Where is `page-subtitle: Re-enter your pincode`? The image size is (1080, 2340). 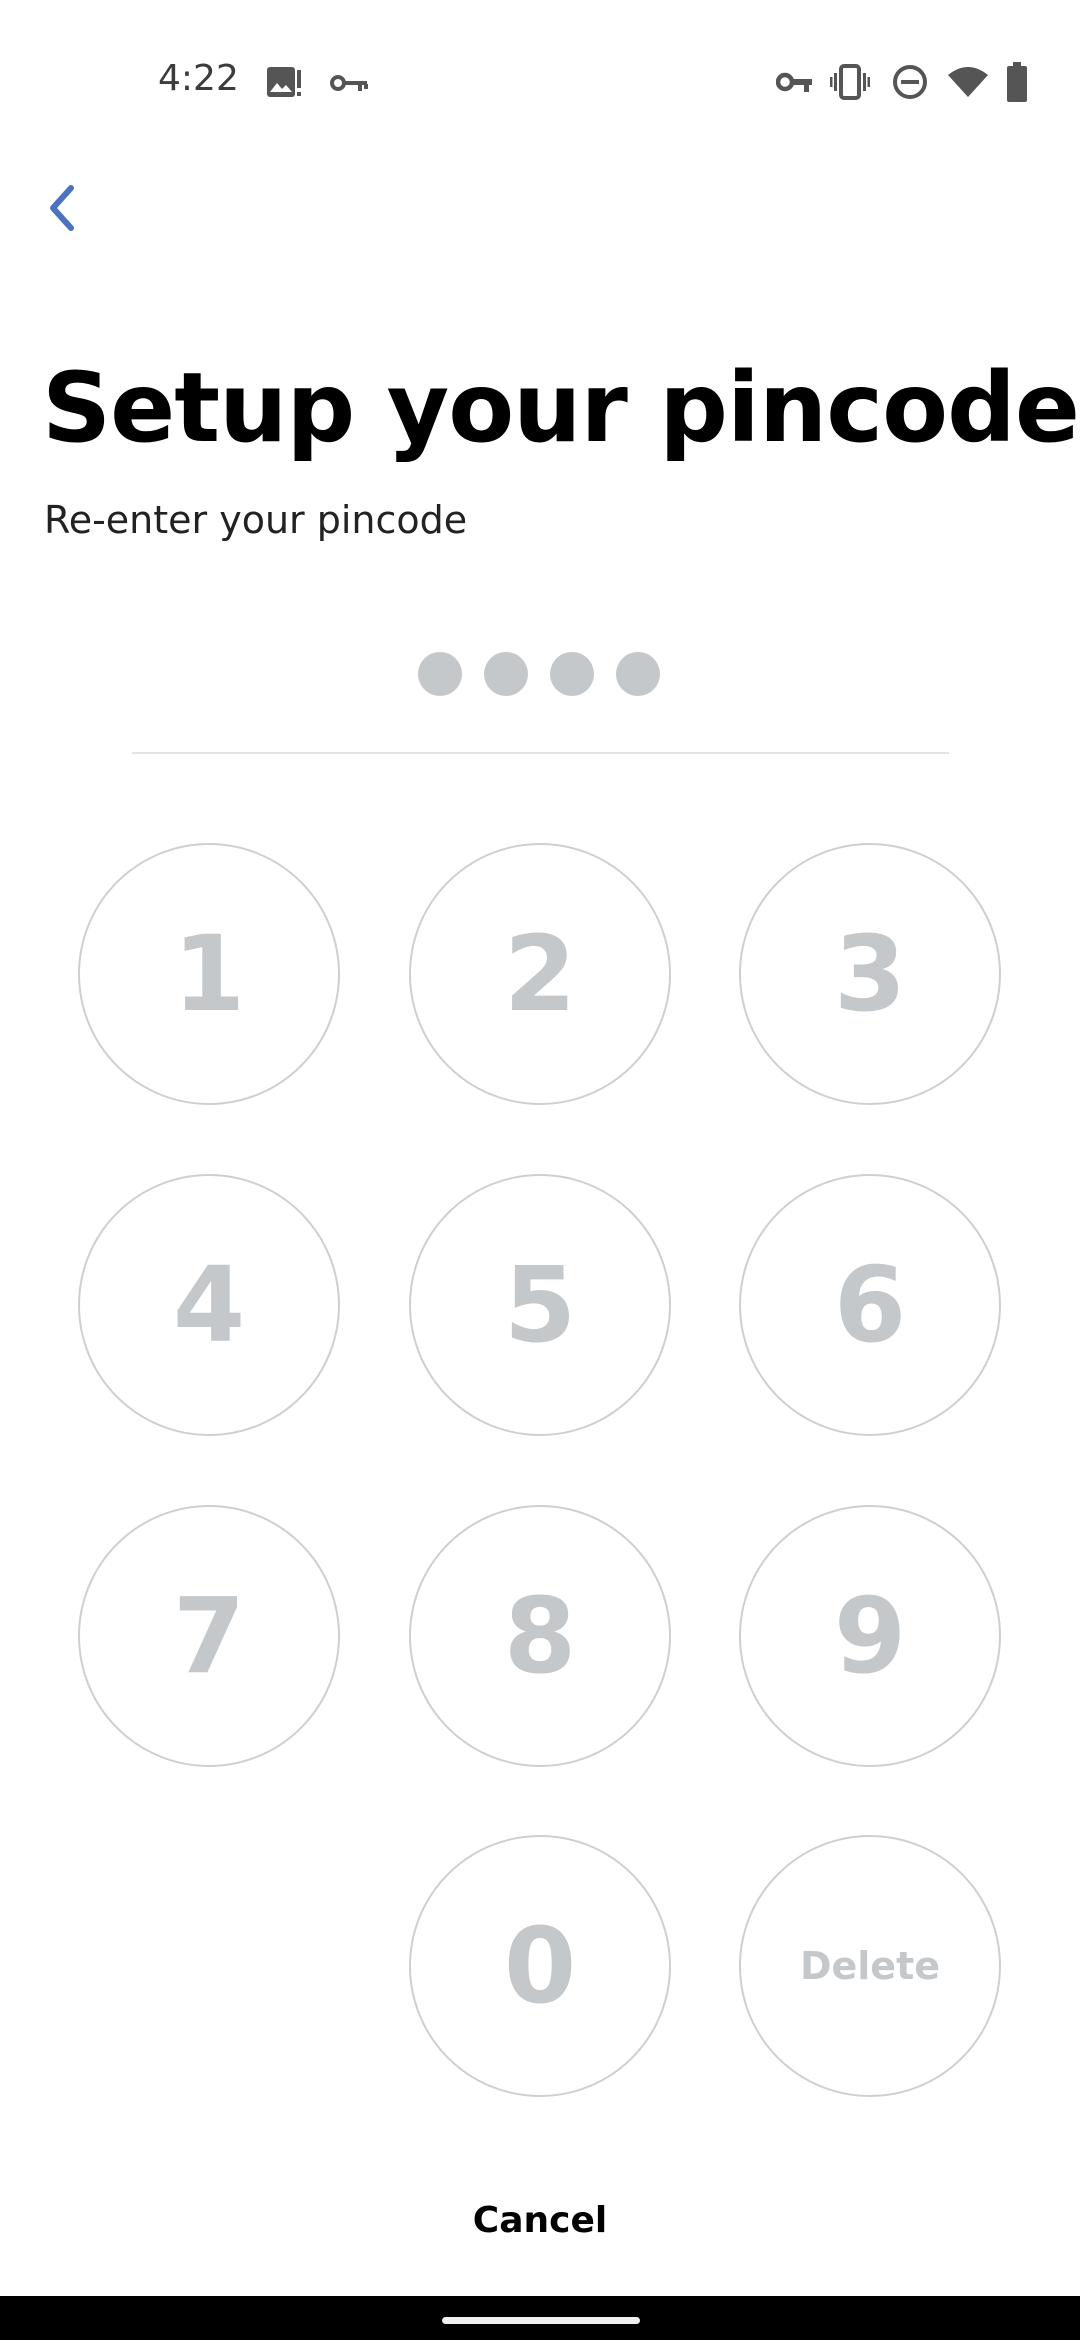 page-subtitle: Re-enter your pincode is located at coordinates (256, 520).